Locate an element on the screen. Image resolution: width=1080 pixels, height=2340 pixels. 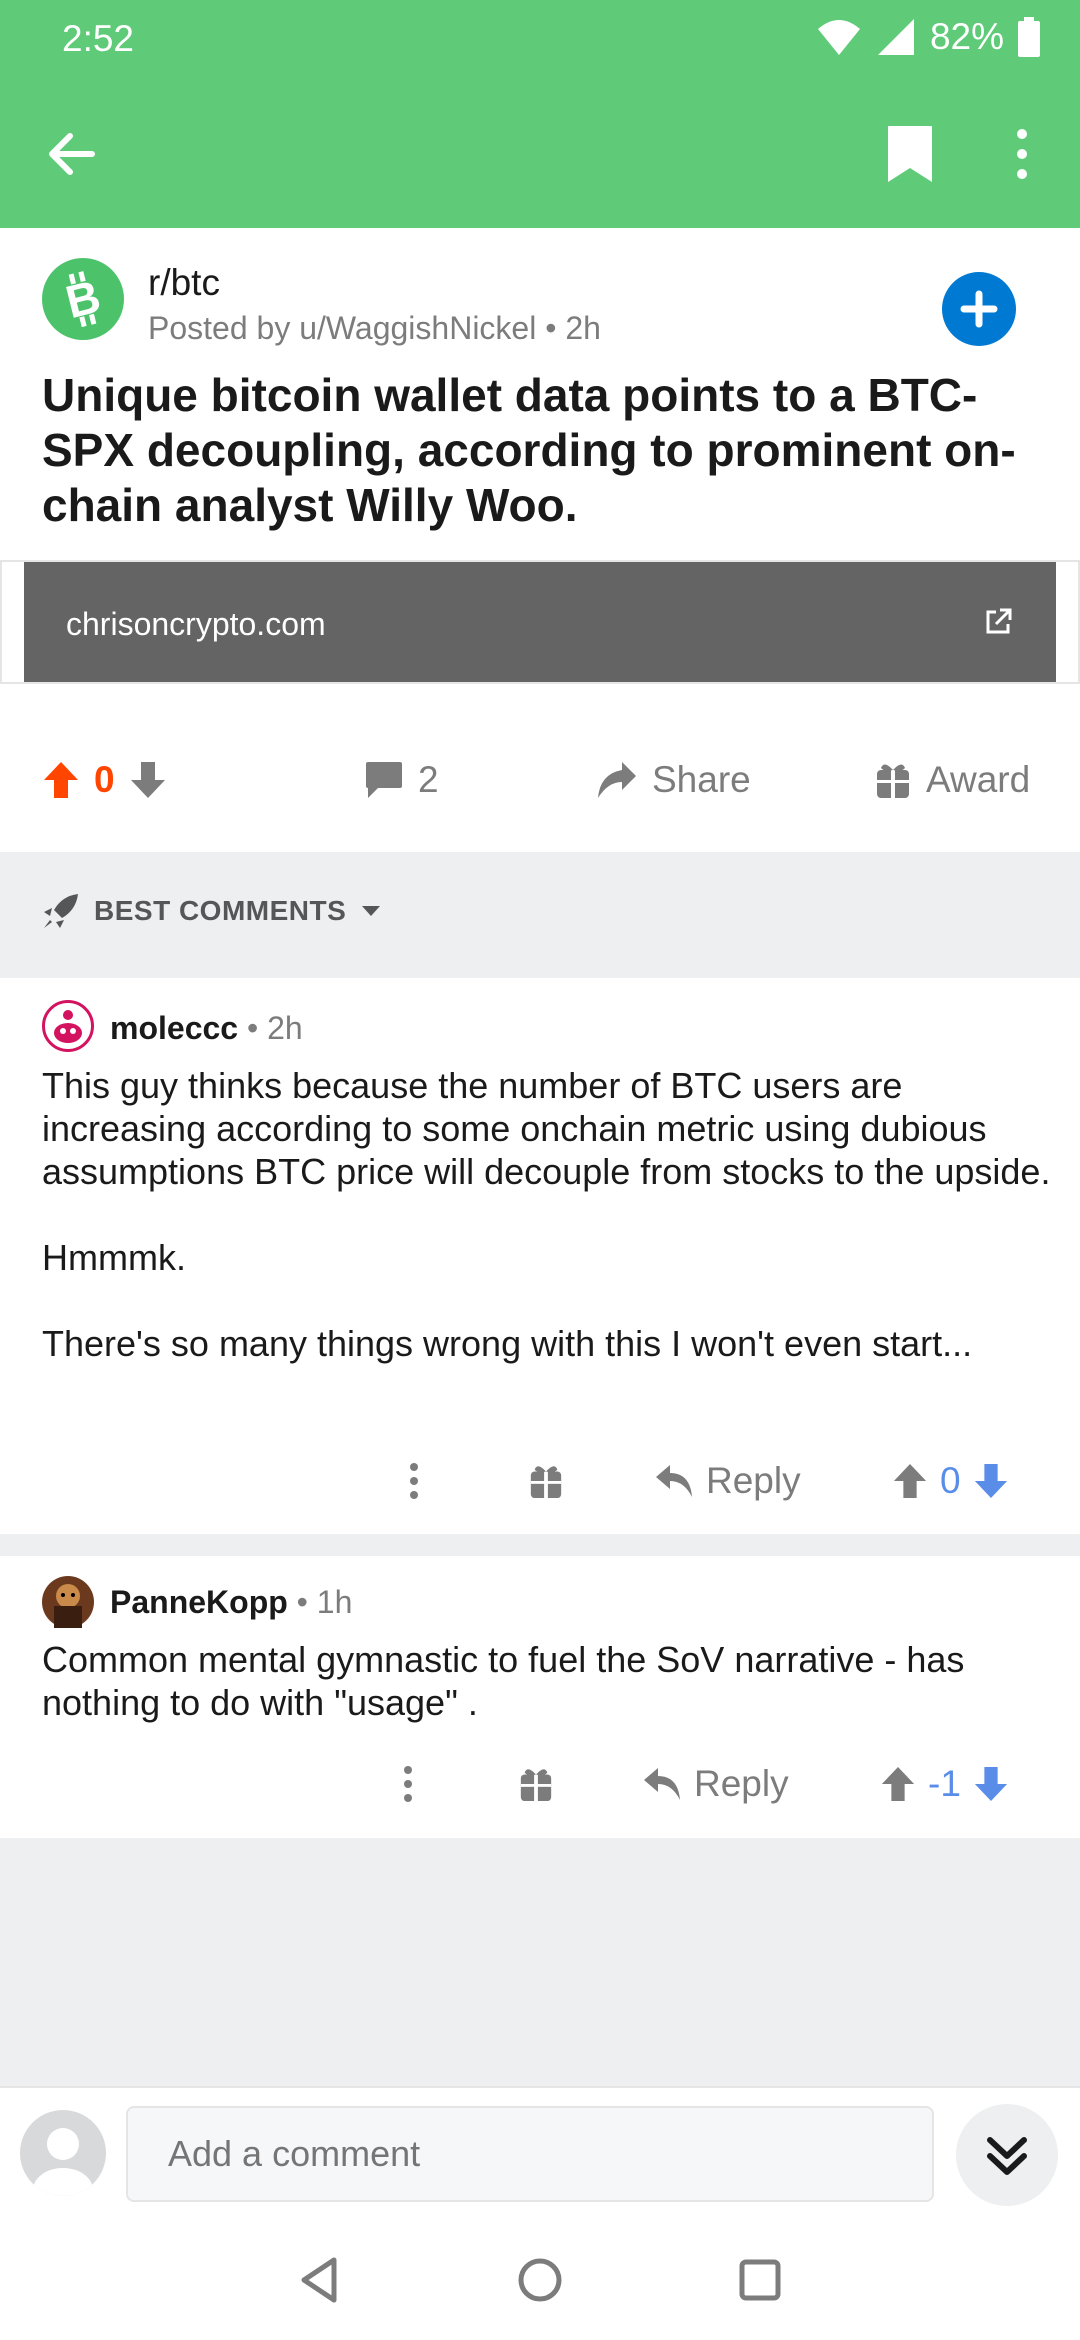
comment-actions: Reply 0 is located at coordinates (540, 1481).